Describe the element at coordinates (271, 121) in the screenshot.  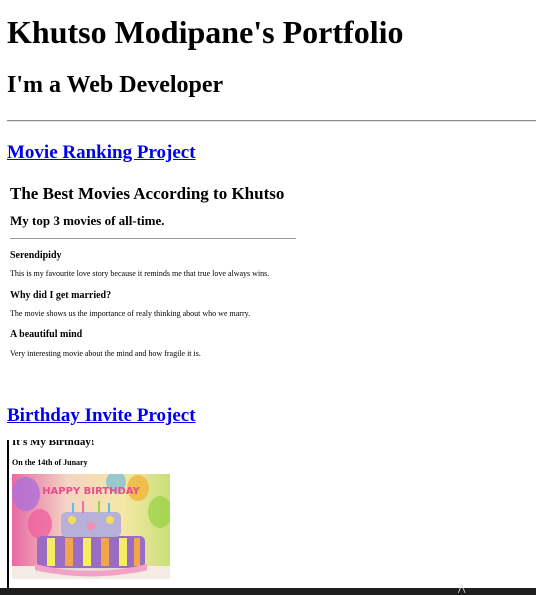
I see `section-divider` at that location.